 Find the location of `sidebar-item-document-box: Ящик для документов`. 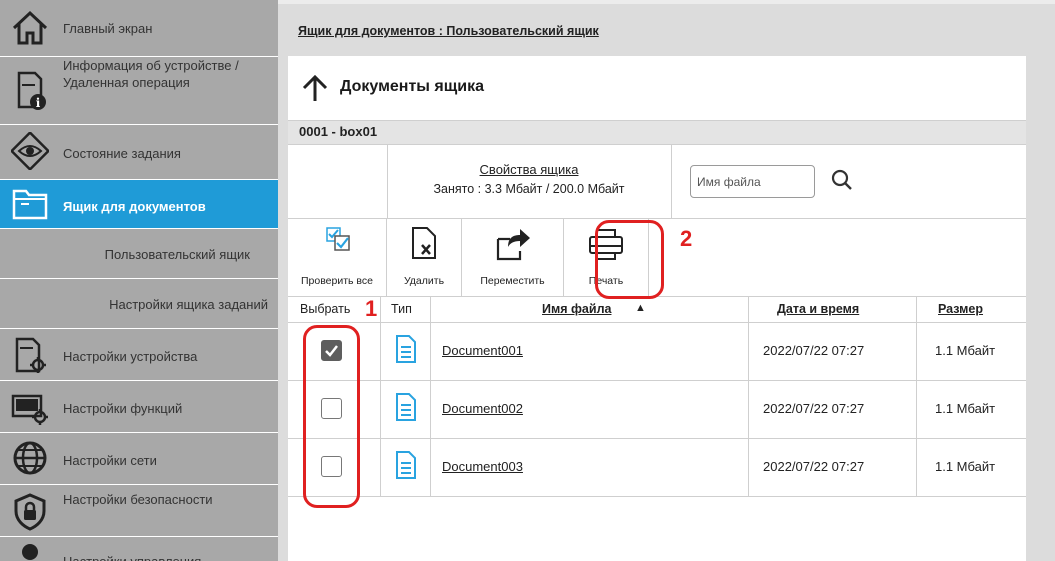

sidebar-item-document-box: Ящик для документов is located at coordinates (139, 204).